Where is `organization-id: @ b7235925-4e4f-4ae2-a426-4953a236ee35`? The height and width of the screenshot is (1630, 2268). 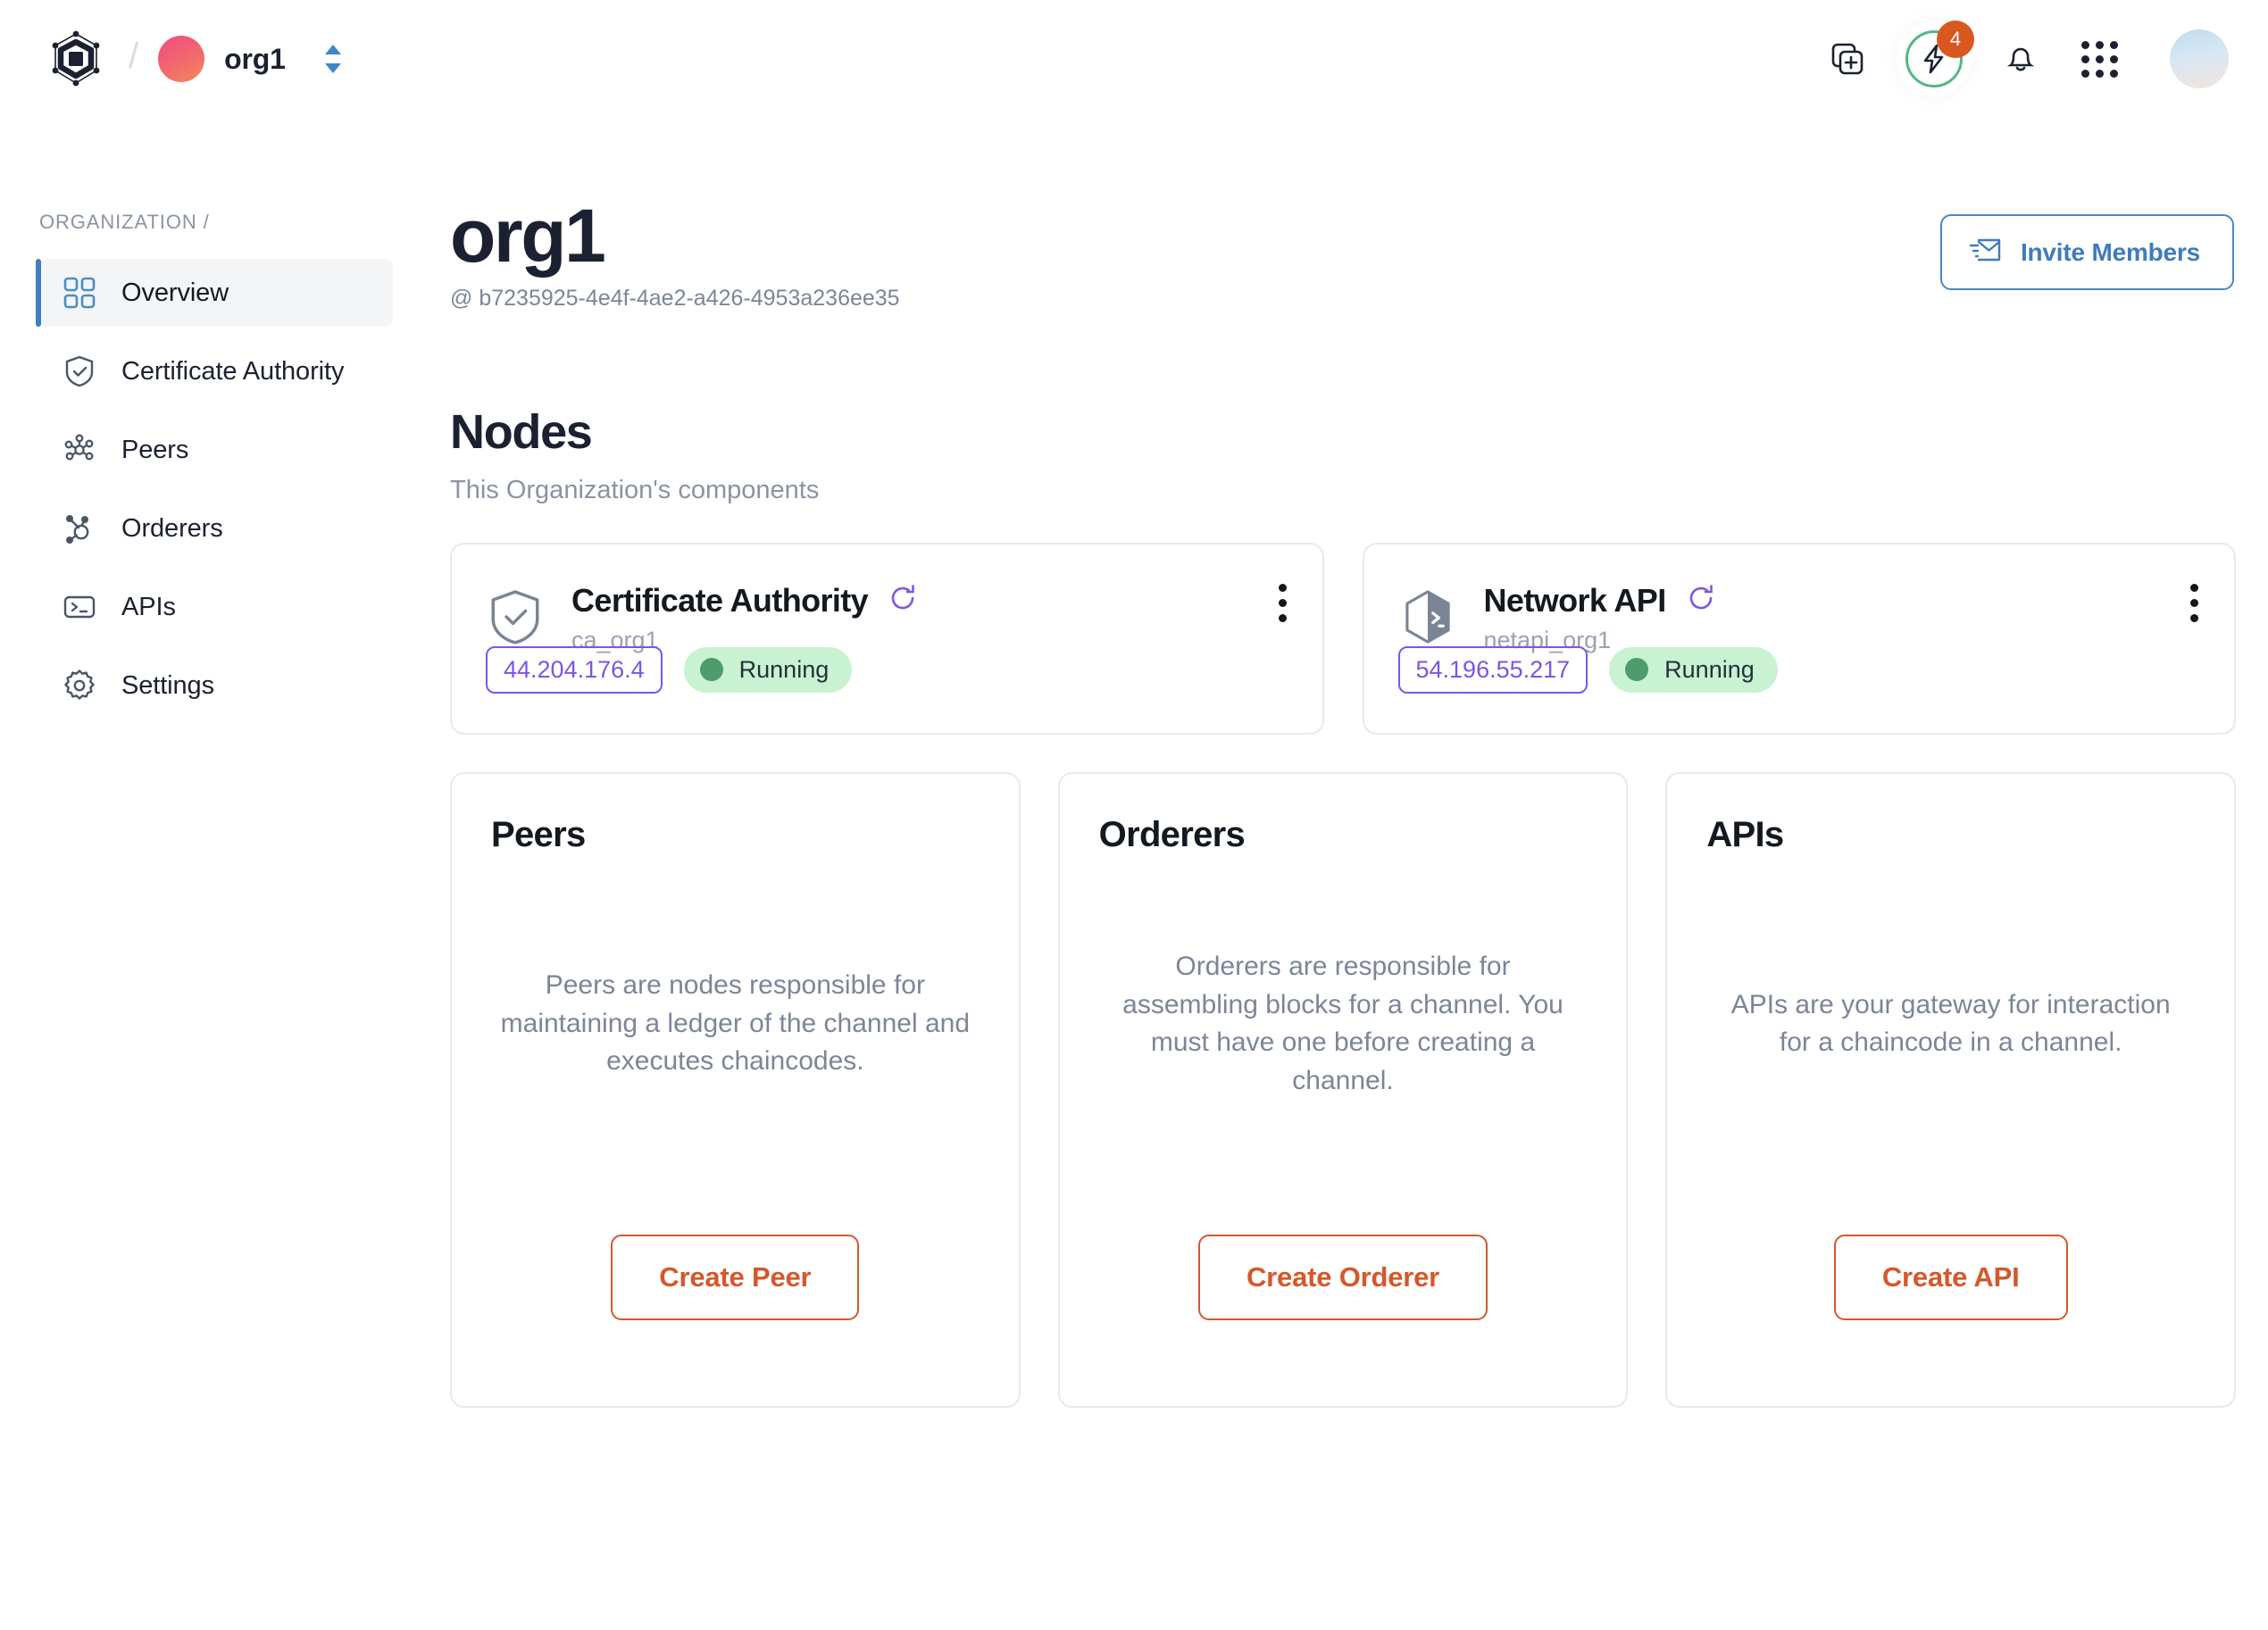
organization-id: @ b7235925-4e4f-4ae2-a426-4953a236ee35 is located at coordinates (675, 298).